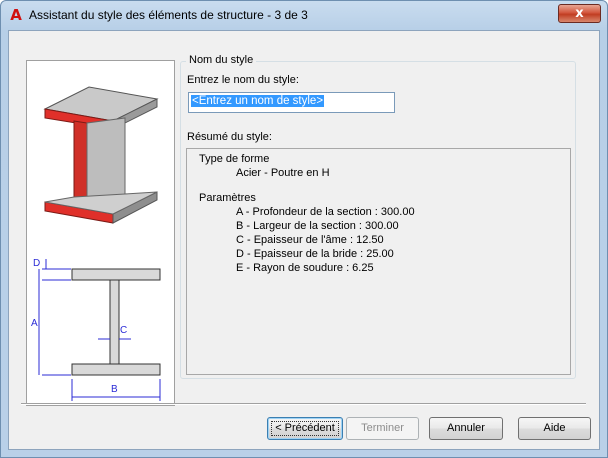 Image resolution: width=608 pixels, height=458 pixels. What do you see at coordinates (317, 226) in the screenshot?
I see `parameter-line: B - Largeur de la section : 300.00` at bounding box center [317, 226].